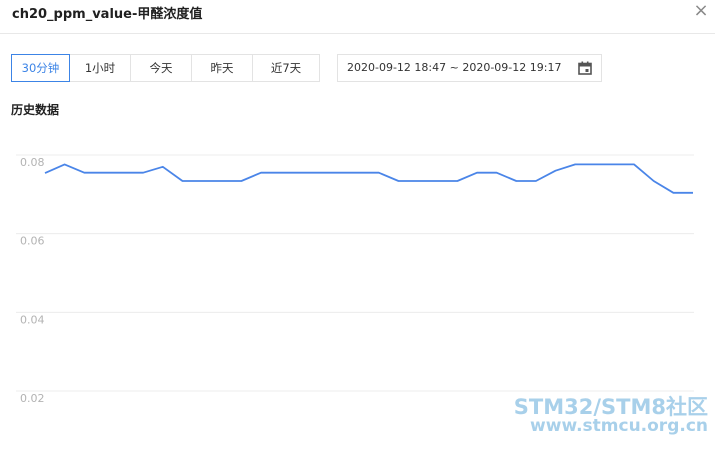  What do you see at coordinates (32, 241) in the screenshot?
I see `y-tick-label: 0.06` at bounding box center [32, 241].